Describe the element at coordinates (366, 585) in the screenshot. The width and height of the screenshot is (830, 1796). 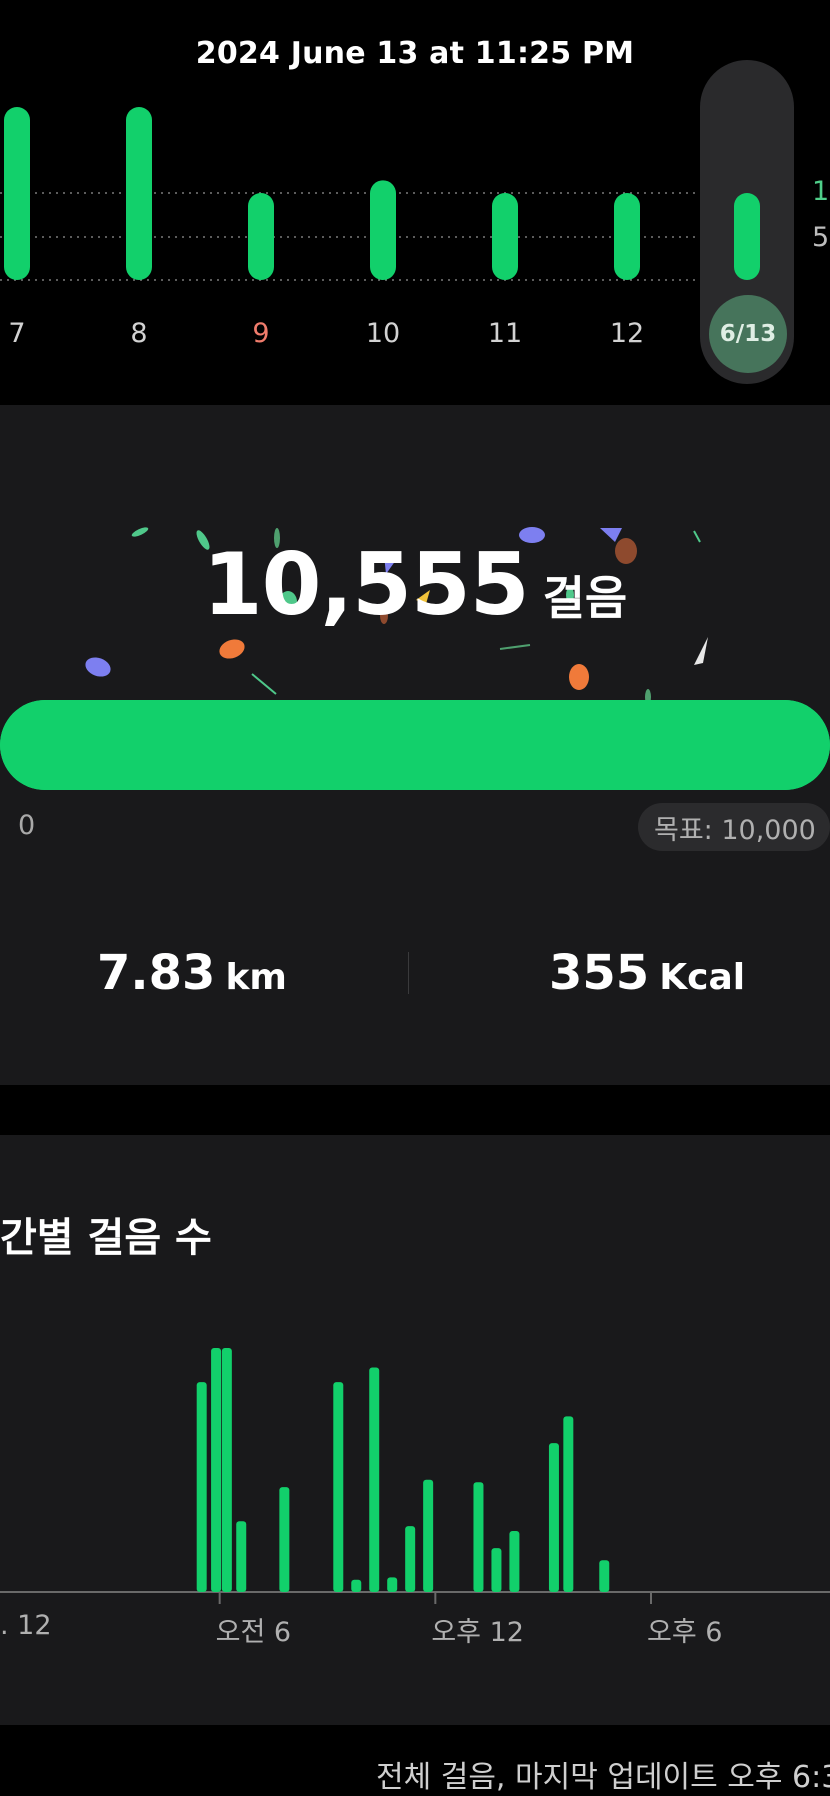
I see `steps-count-value: 10,555` at that location.